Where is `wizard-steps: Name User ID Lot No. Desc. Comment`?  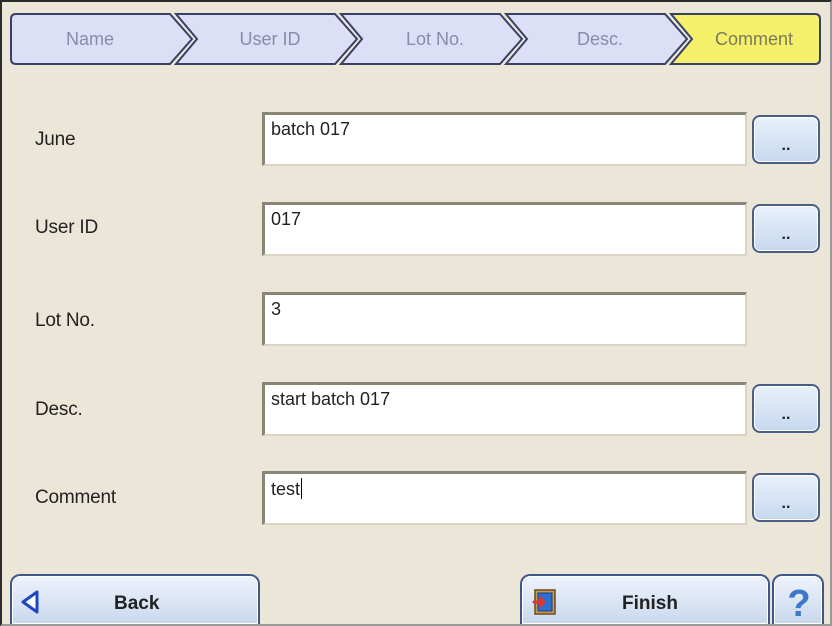 wizard-steps: Name User ID Lot No. Desc. Comment is located at coordinates (421, 39).